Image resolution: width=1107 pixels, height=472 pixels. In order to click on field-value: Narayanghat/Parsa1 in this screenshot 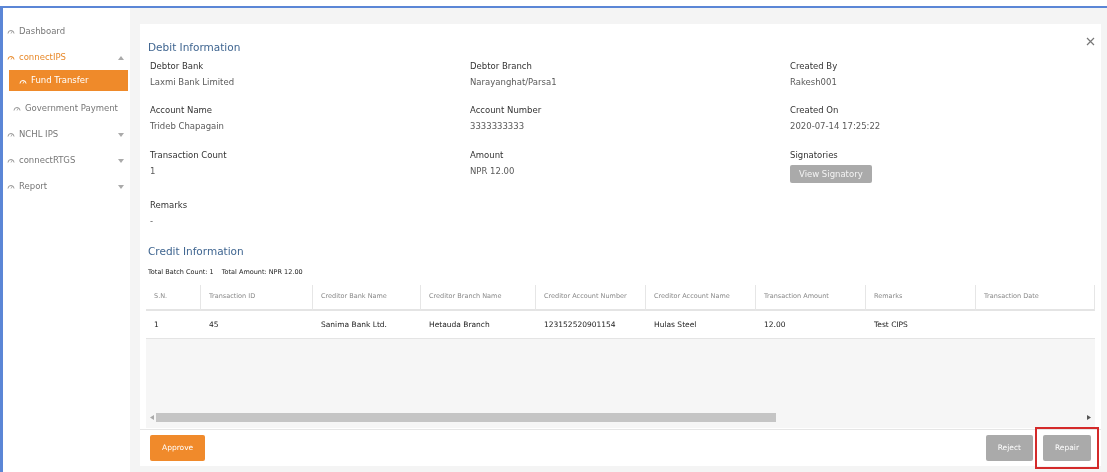, I will do `click(514, 82)`.